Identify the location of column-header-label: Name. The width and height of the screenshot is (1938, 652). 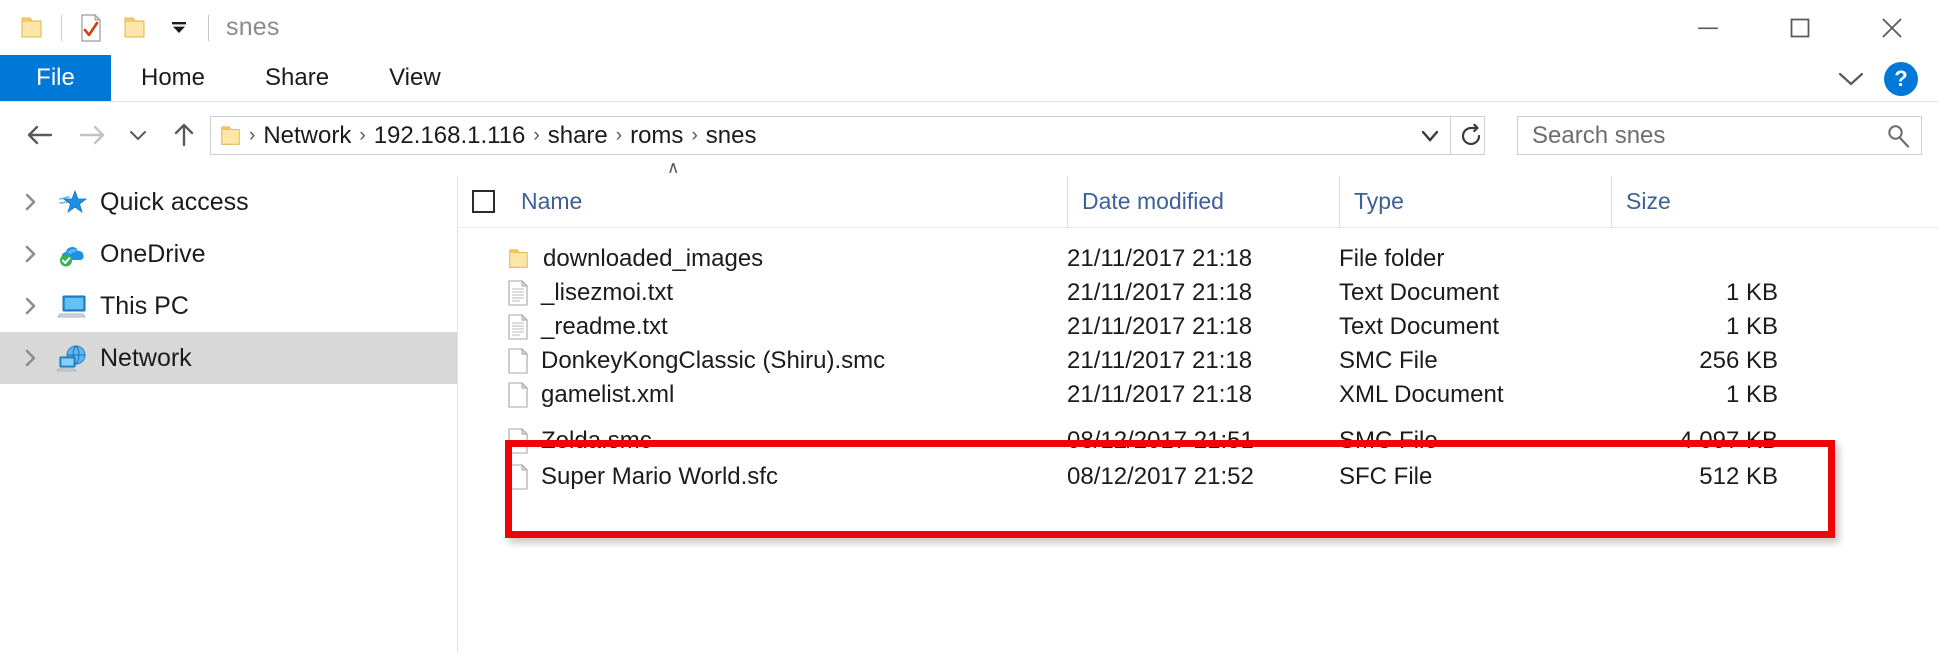
(552, 201).